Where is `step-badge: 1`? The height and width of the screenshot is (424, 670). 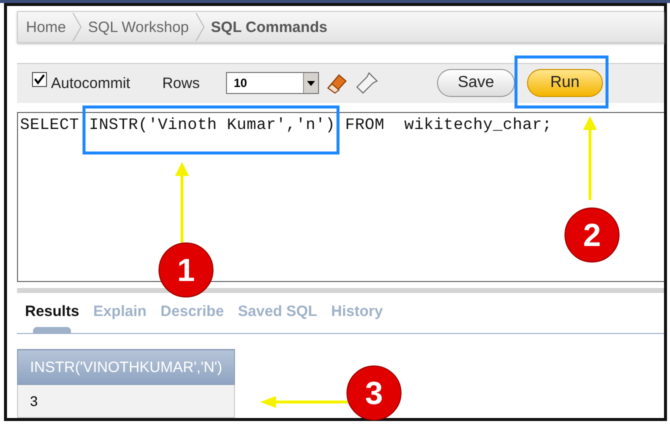 step-badge: 1 is located at coordinates (186, 270).